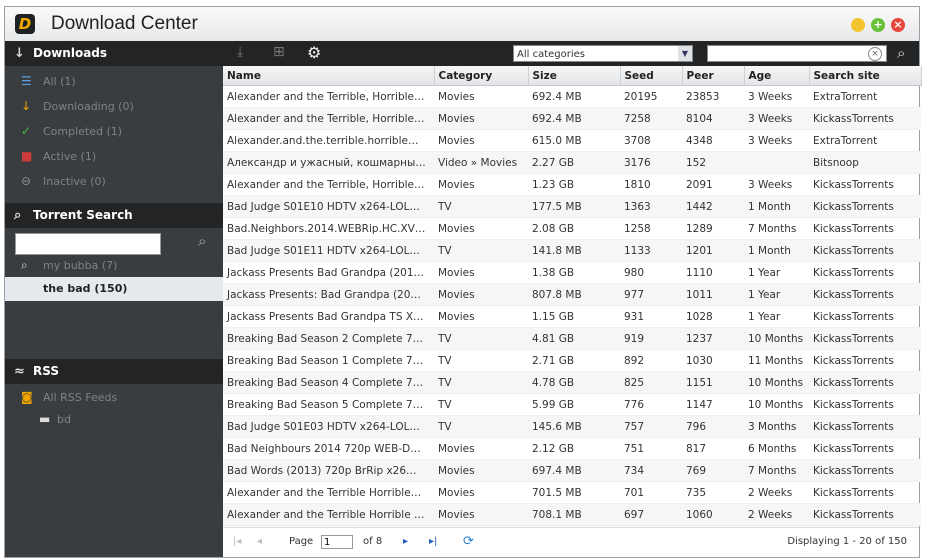 The width and height of the screenshot is (926, 560). I want to click on table-cell: 769, so click(713, 470).